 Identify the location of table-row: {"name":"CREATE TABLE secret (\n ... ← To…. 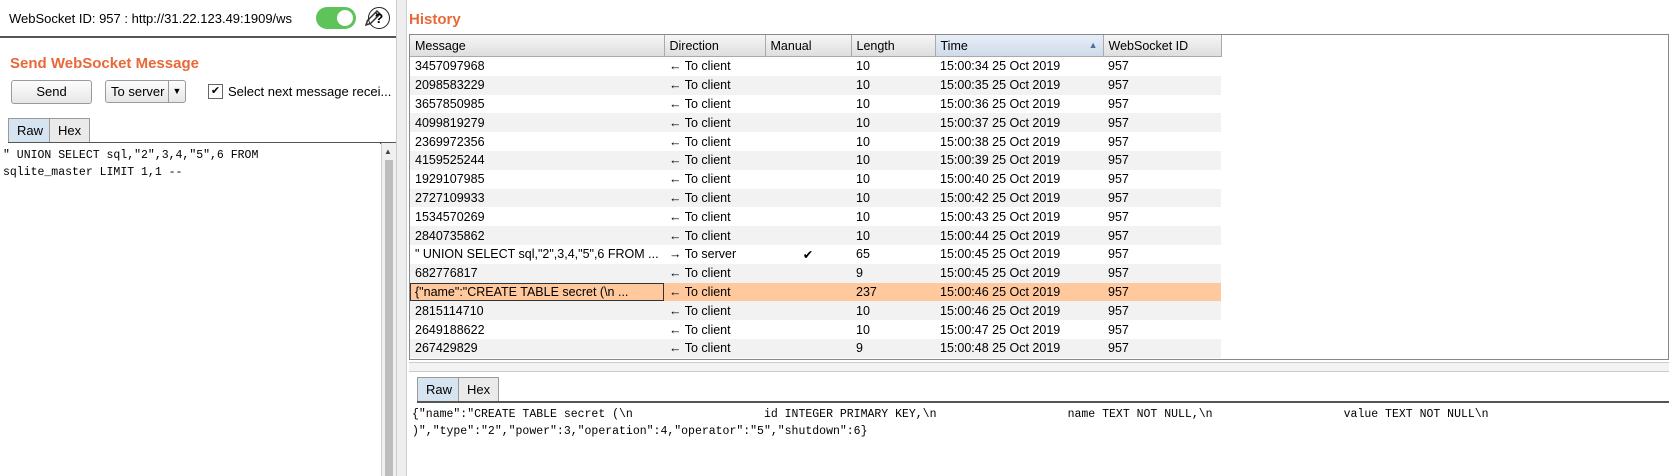
(815, 292).